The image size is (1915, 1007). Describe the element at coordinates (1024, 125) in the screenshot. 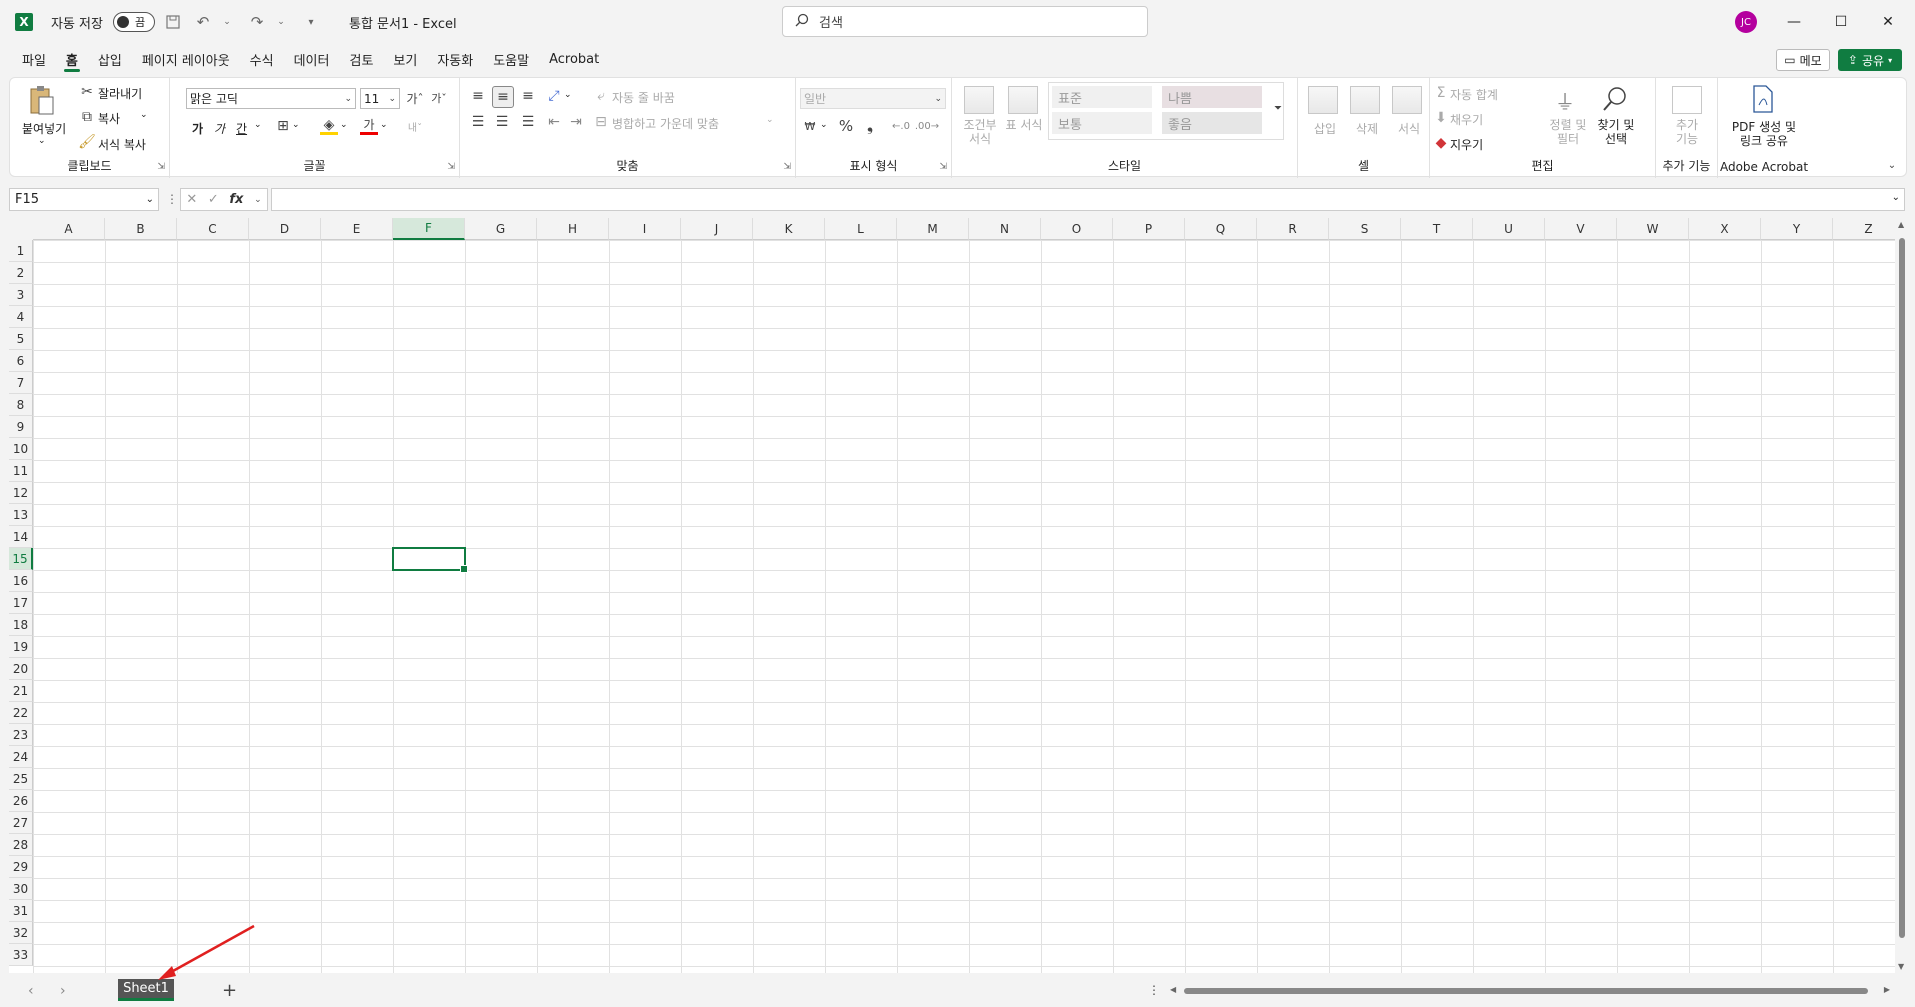

I see `format-as-table-label: 표 서식` at that location.